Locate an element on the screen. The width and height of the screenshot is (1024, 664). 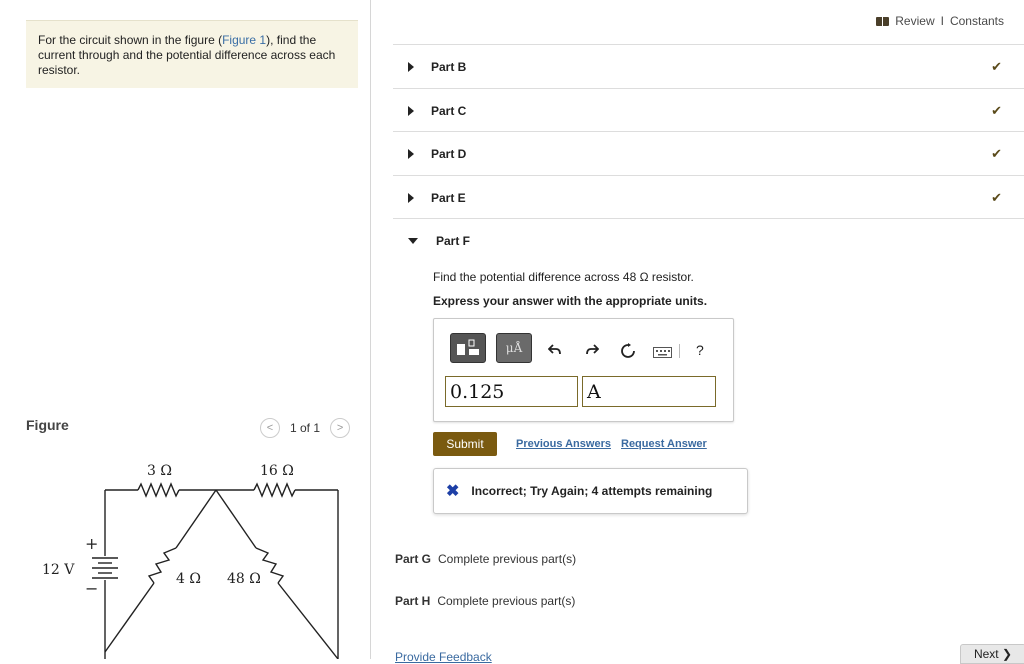
part-label: Part B is located at coordinates (449, 66).